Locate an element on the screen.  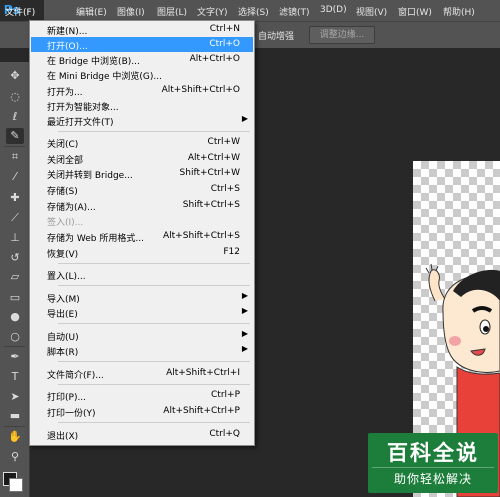
blur-tool-icon: ● is located at coordinates (15, 317).